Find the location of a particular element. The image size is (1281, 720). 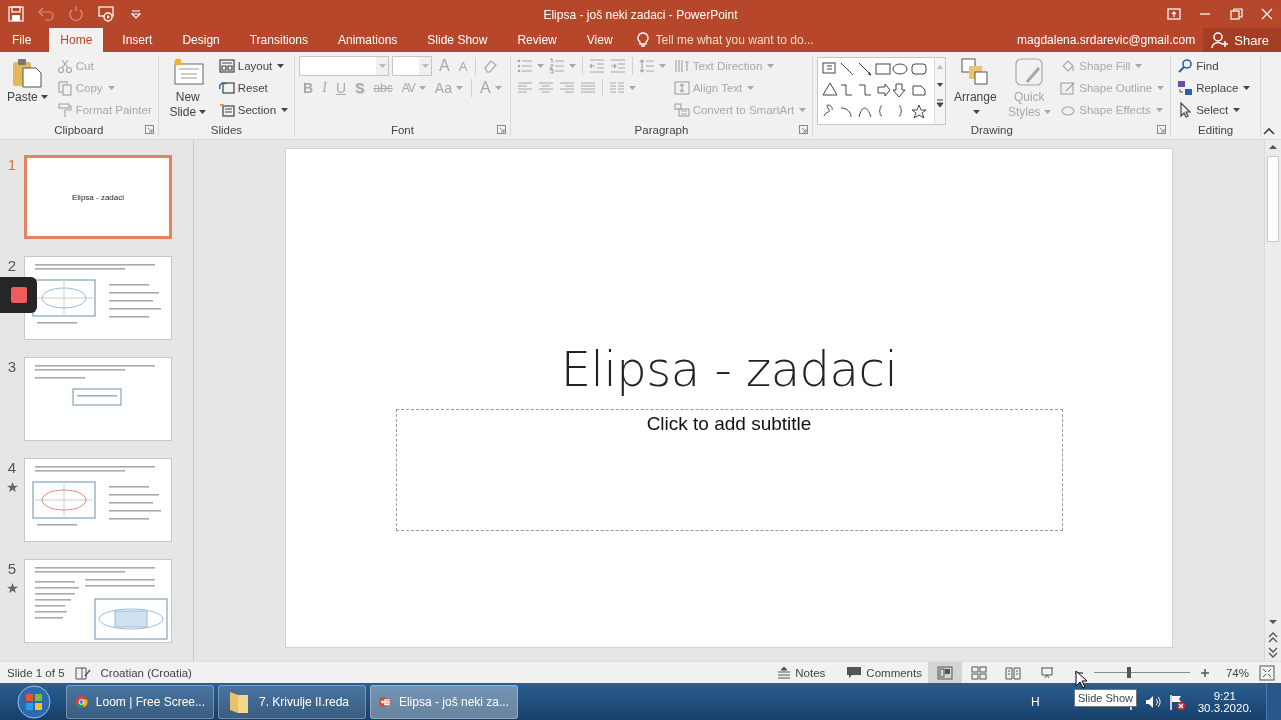

paste-button: Paste is located at coordinates (27, 80).